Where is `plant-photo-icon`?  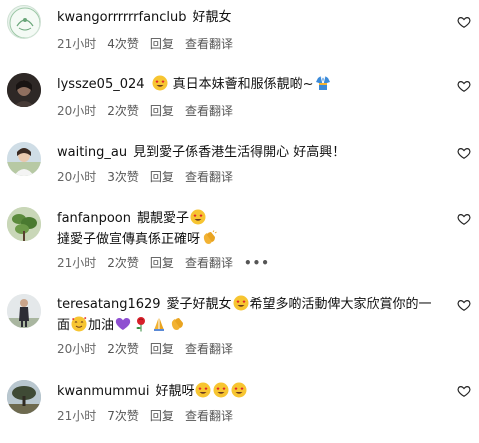 plant-photo-icon is located at coordinates (24, 224).